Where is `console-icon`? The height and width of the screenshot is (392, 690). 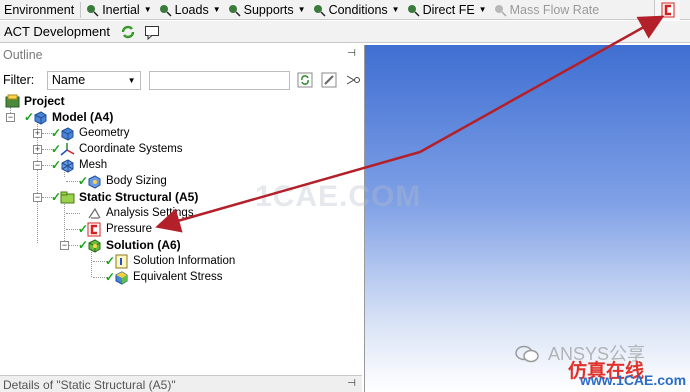 console-icon is located at coordinates (152, 32).